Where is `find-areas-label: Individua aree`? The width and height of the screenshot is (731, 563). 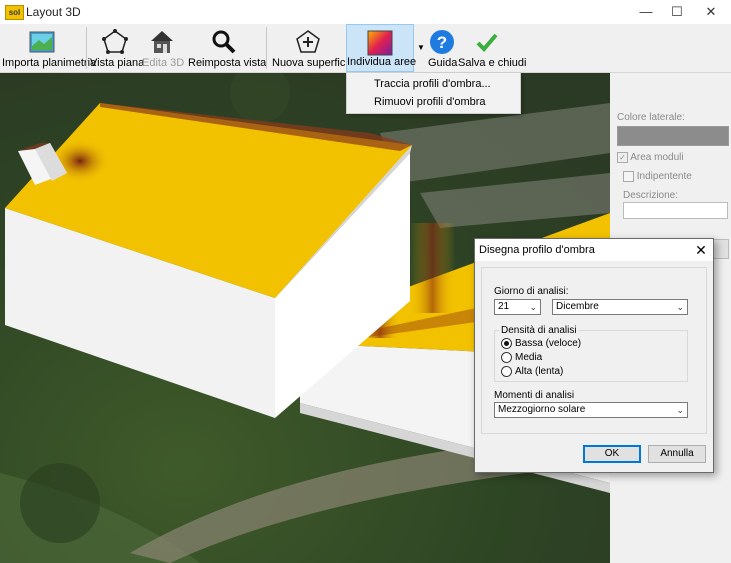 find-areas-label: Individua aree is located at coordinates (382, 62).